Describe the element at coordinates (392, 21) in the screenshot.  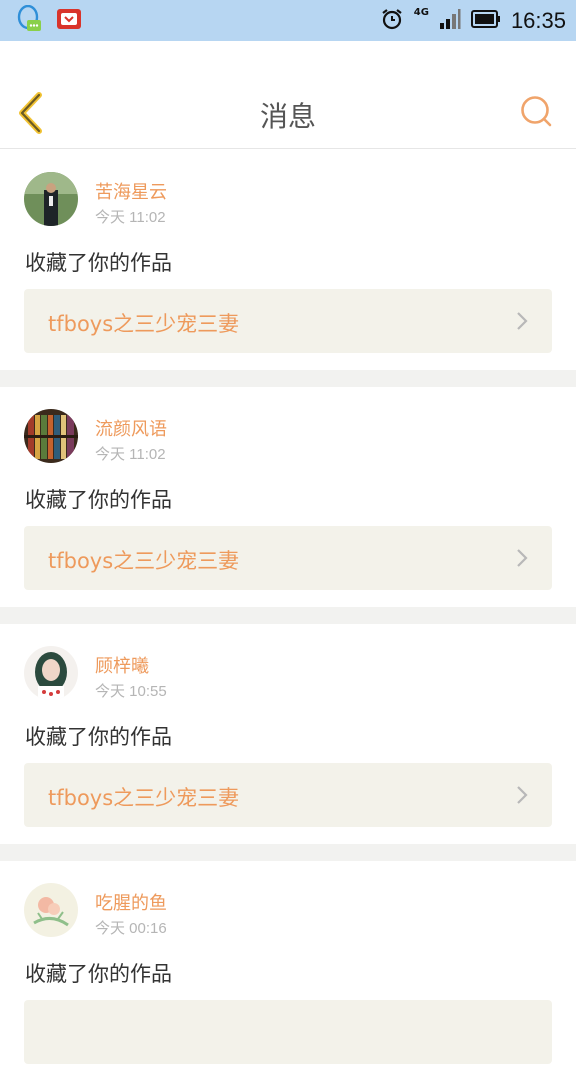
I see `alarm-icon` at that location.